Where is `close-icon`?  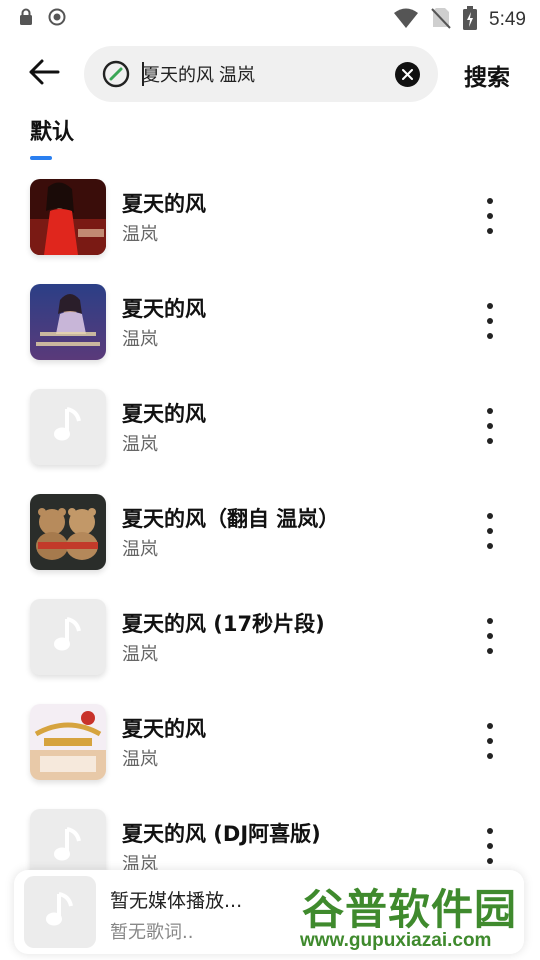
close-icon is located at coordinates (407, 74).